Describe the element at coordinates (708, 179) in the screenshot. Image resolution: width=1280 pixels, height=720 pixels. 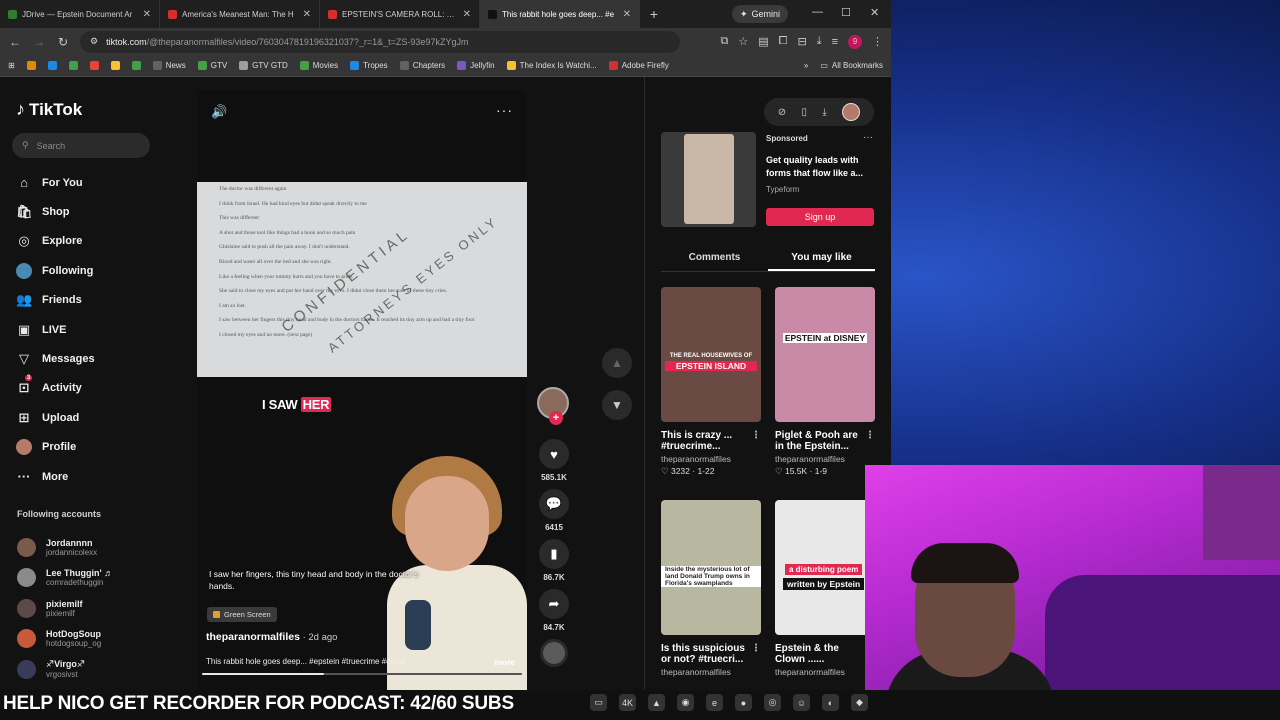
I see `ad-thumbnail` at that location.